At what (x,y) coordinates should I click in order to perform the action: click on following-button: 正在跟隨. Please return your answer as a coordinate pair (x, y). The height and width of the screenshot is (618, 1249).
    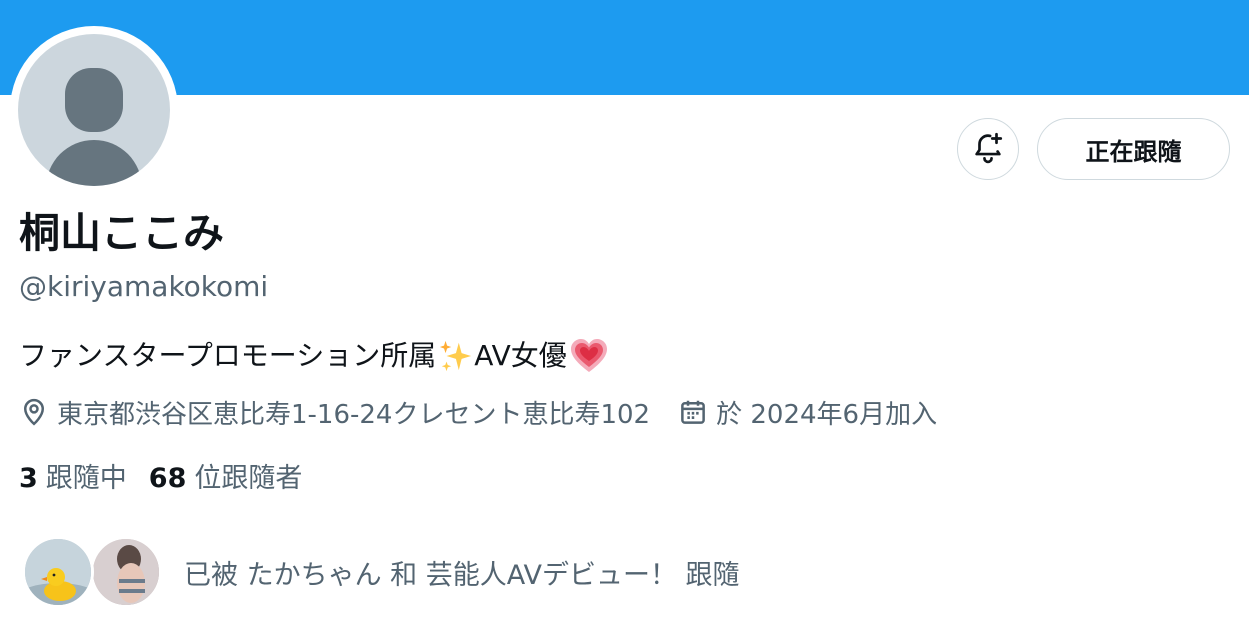
    Looking at the image, I should click on (1133, 149).